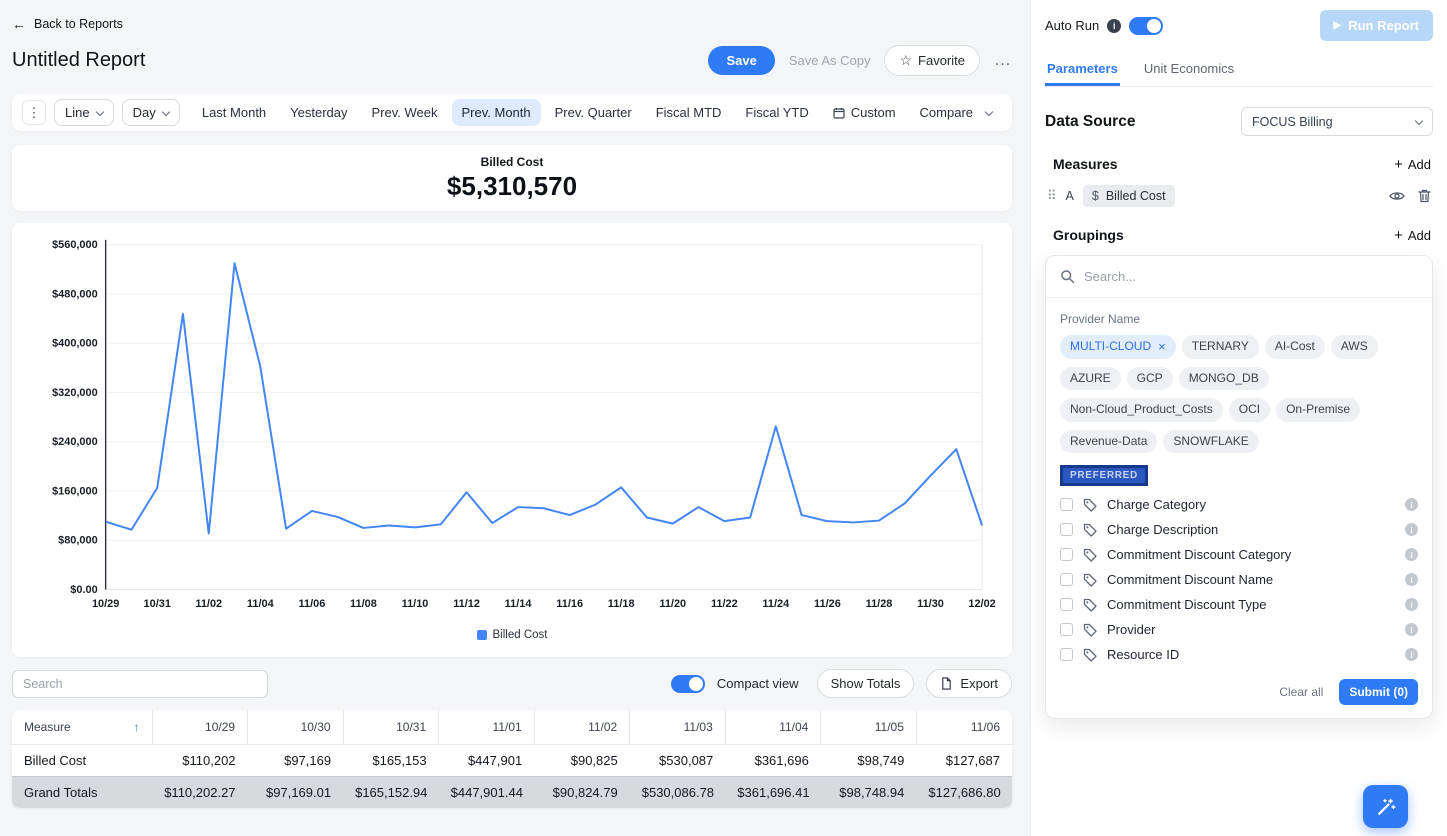 The width and height of the screenshot is (1447, 836). Describe the element at coordinates (677, 727) in the screenshot. I see `column-header-11-03: 11/03` at that location.